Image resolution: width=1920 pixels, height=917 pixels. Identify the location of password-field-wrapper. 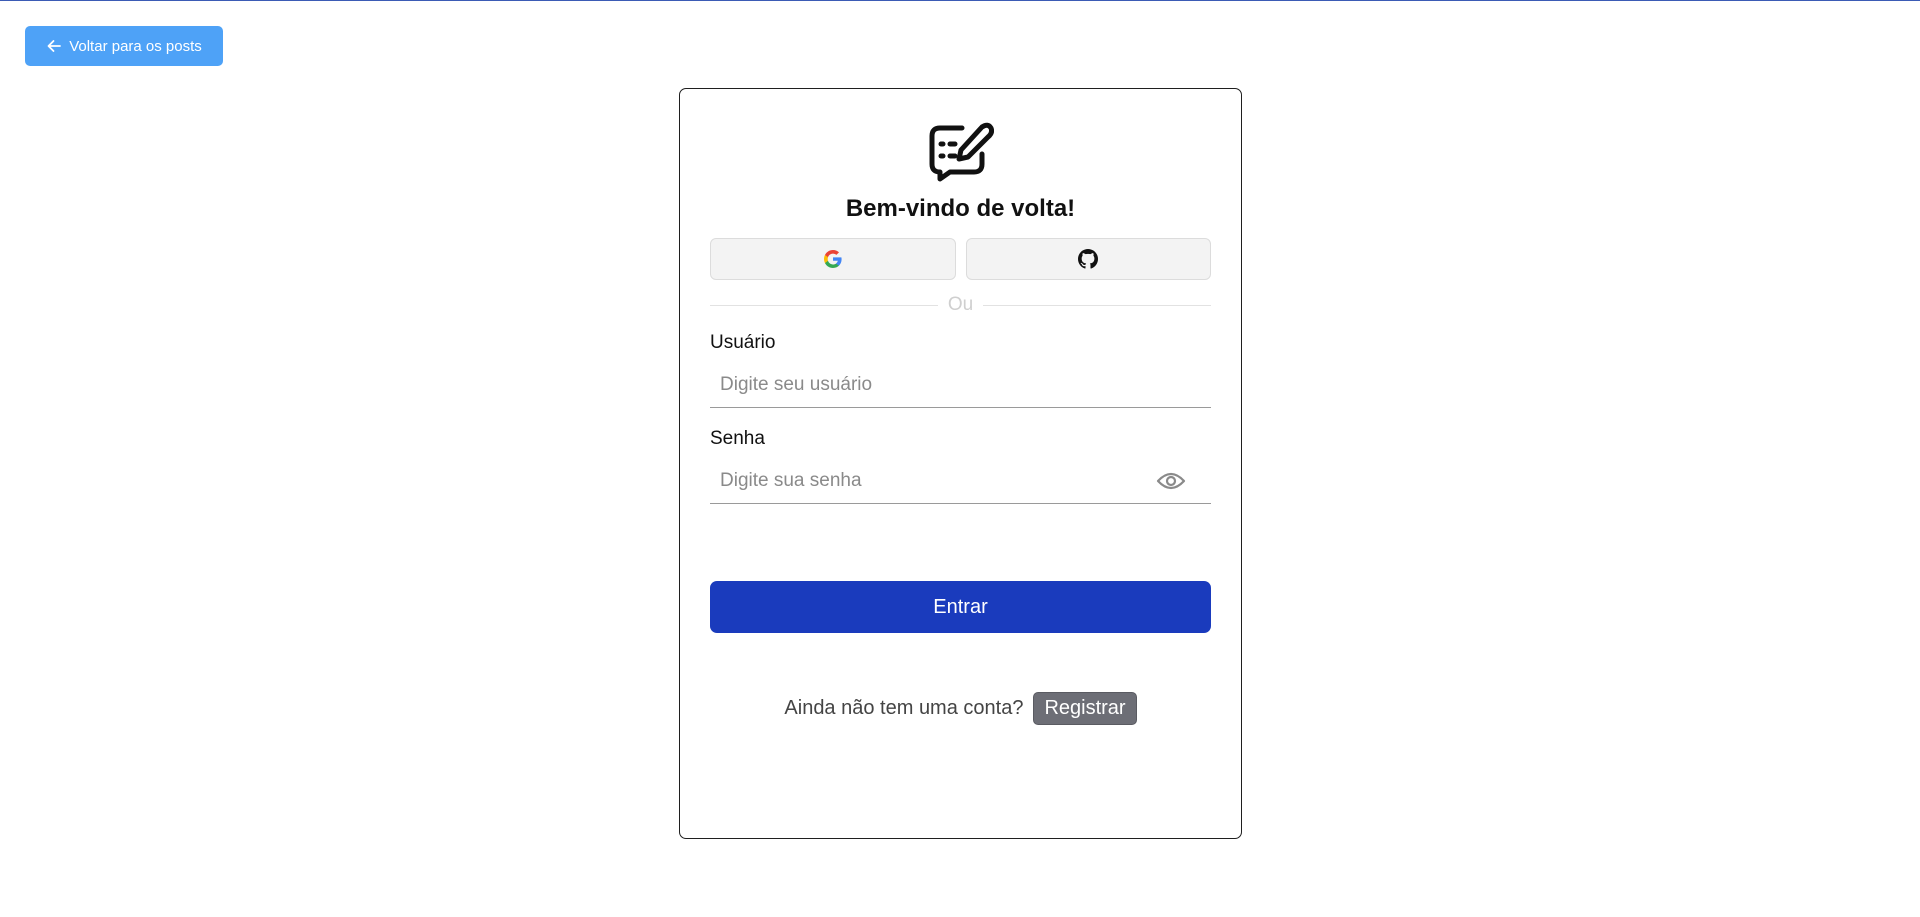
(960, 481).